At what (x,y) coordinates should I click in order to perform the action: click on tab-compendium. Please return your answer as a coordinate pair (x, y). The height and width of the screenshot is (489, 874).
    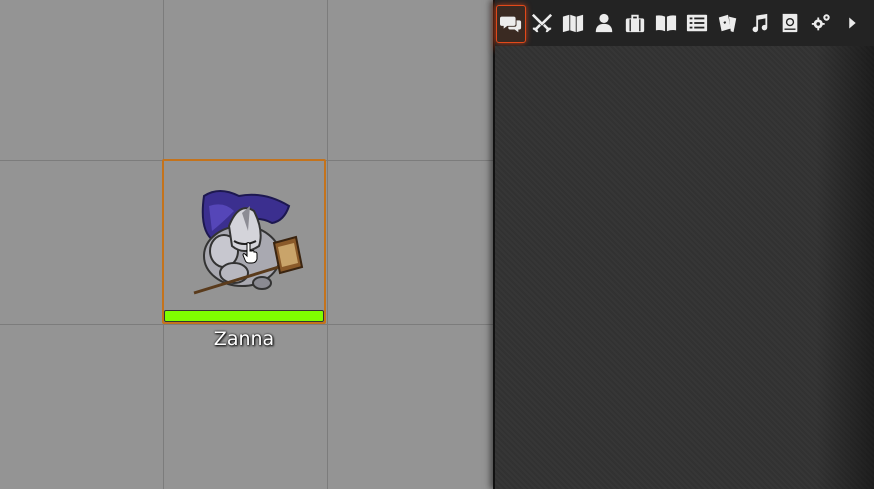
    Looking at the image, I should click on (790, 23).